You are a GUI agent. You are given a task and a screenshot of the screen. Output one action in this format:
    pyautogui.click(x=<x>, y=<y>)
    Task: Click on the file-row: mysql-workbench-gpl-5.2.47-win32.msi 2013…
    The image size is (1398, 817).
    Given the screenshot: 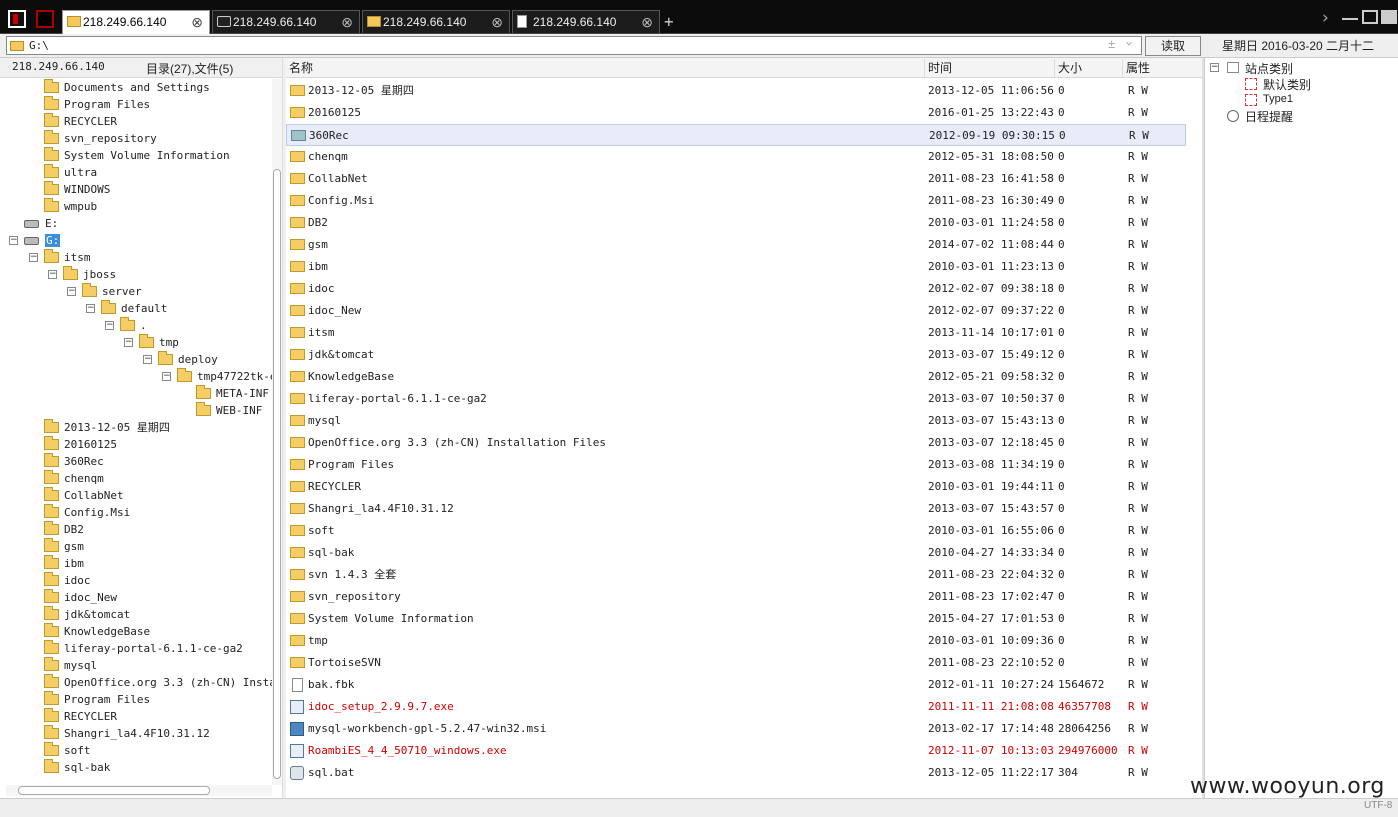 What is the action you would take?
    pyautogui.click(x=736, y=729)
    